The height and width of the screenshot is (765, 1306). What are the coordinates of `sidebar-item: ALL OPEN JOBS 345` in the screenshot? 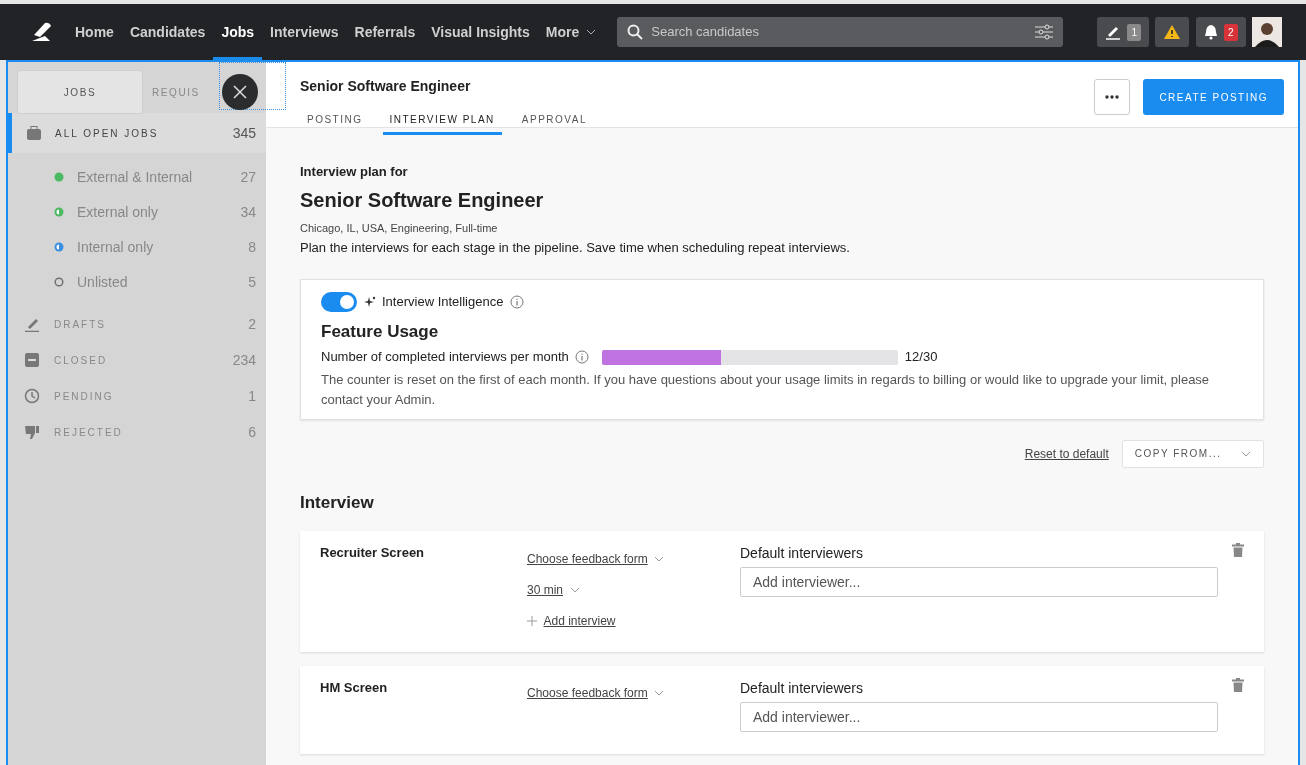 It's located at (137, 133).